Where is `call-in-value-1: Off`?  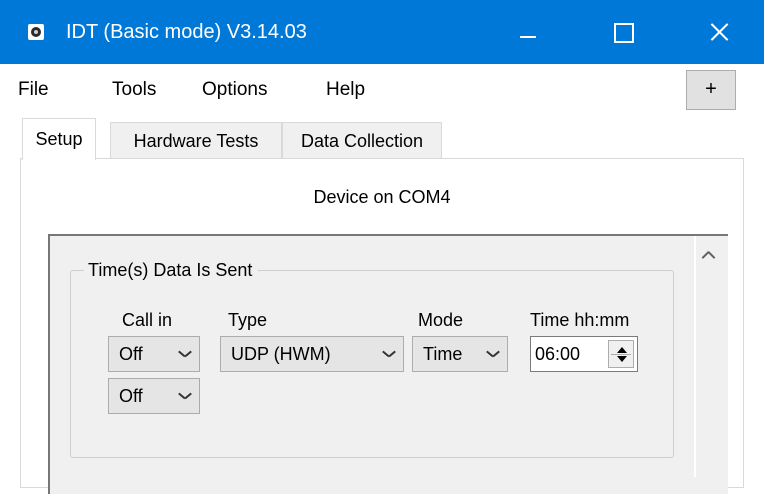 call-in-value-1: Off is located at coordinates (131, 354).